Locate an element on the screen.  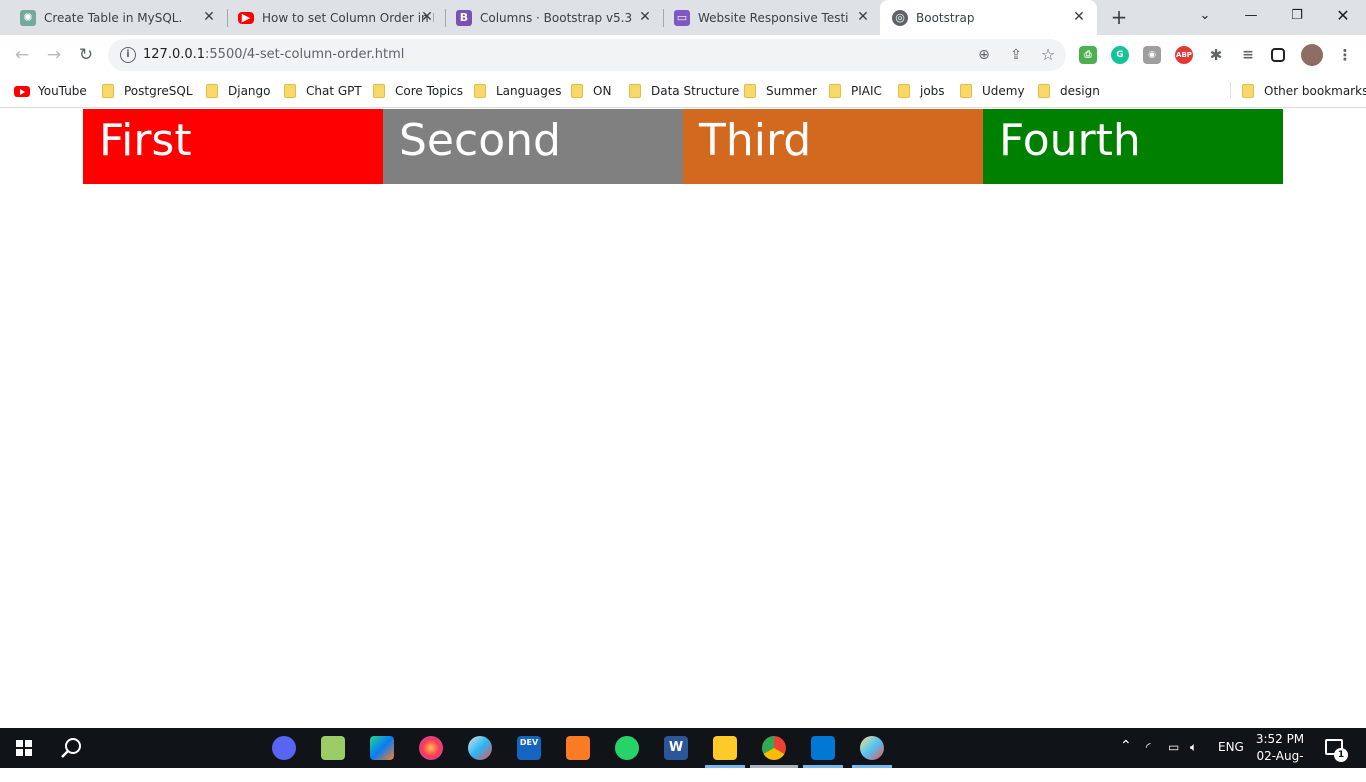
restore-button: ❐ is located at coordinates (1297, 16).